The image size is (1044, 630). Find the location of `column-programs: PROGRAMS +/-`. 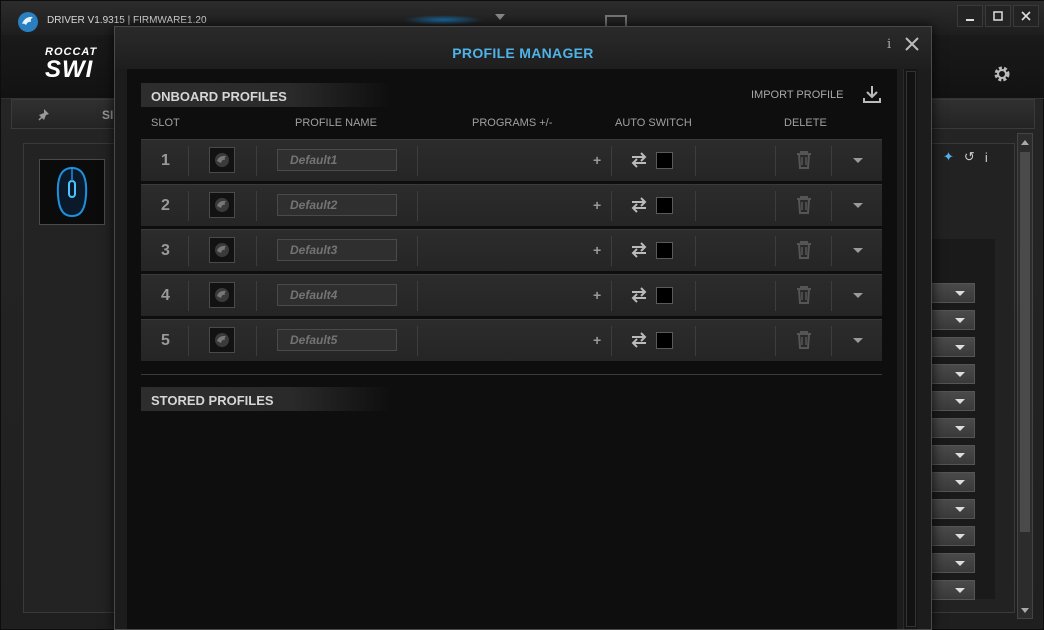

column-programs: PROGRAMS +/- is located at coordinates (512, 123).